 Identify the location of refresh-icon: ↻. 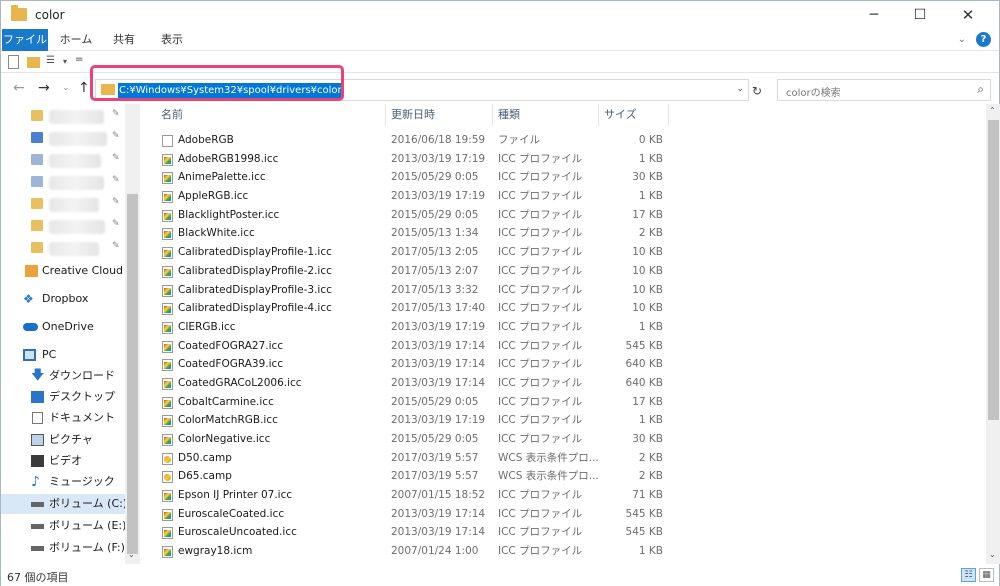
(757, 91).